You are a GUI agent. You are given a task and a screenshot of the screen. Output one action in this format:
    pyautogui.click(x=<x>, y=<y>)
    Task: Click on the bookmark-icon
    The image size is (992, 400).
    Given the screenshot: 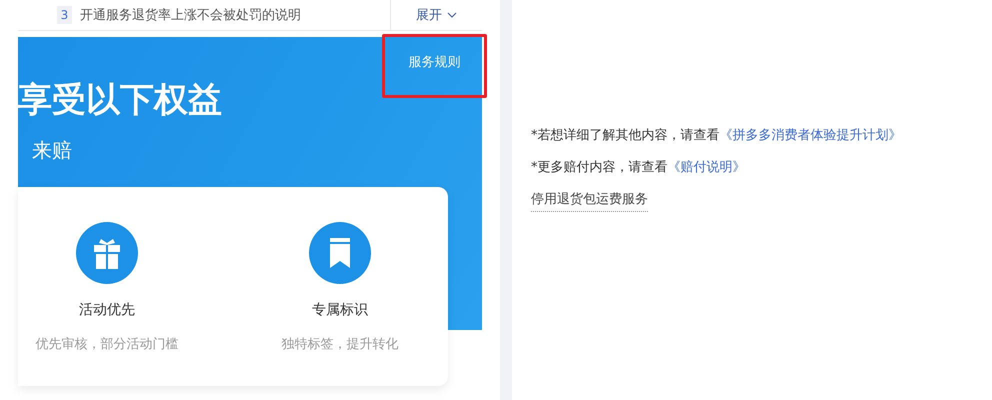 What is the action you would take?
    pyautogui.click(x=340, y=253)
    